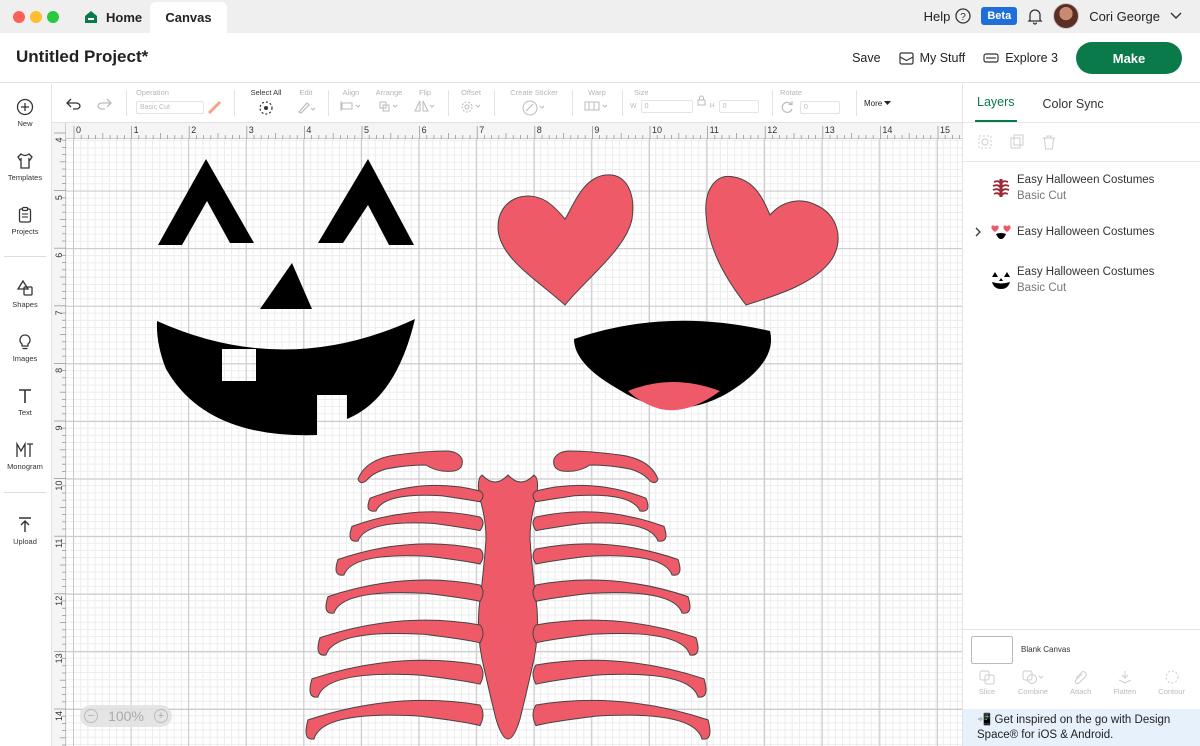 The image size is (1200, 746). I want to click on beta-badge: Beta, so click(999, 16).